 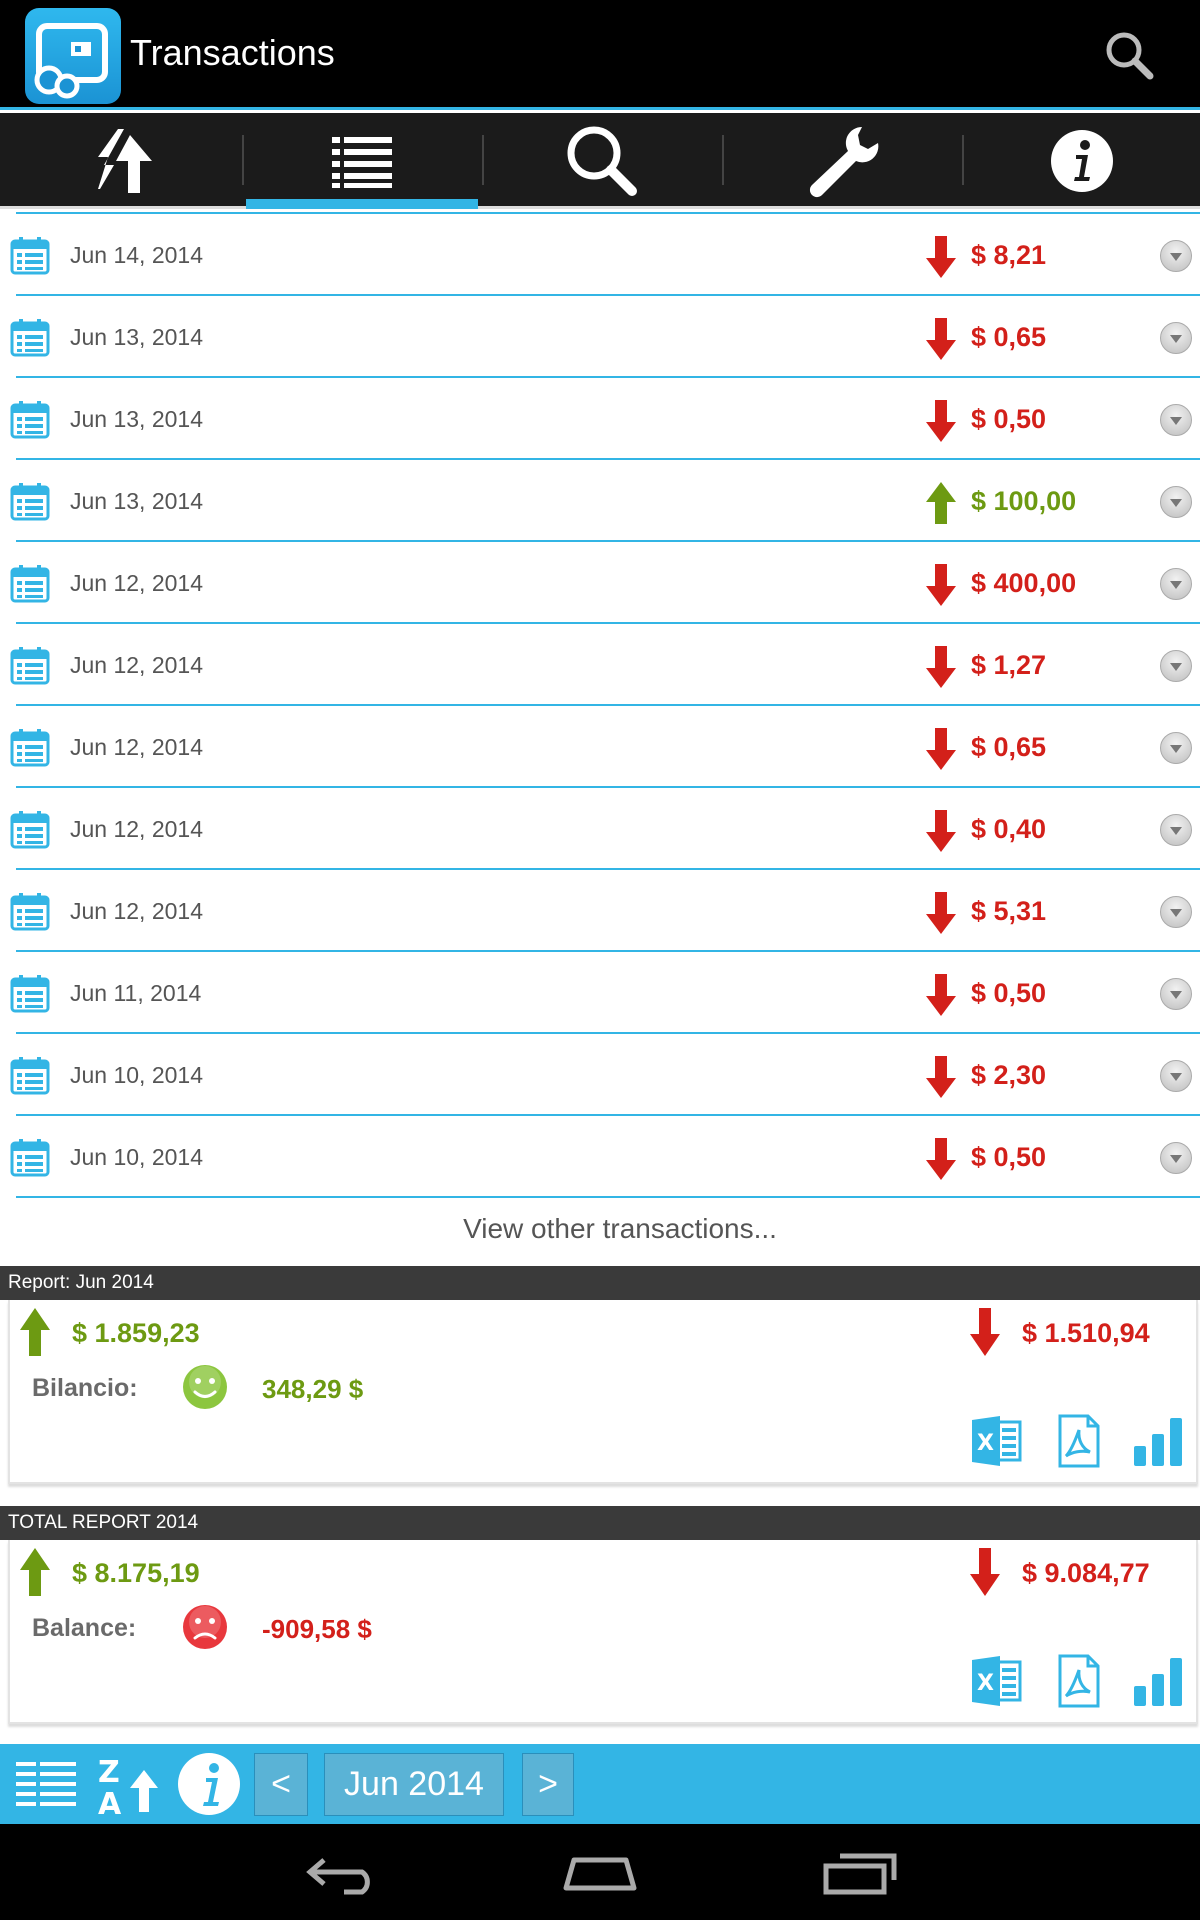 I want to click on bottom-toolbar: Z A < Jun 2014 >, so click(x=600, y=1784).